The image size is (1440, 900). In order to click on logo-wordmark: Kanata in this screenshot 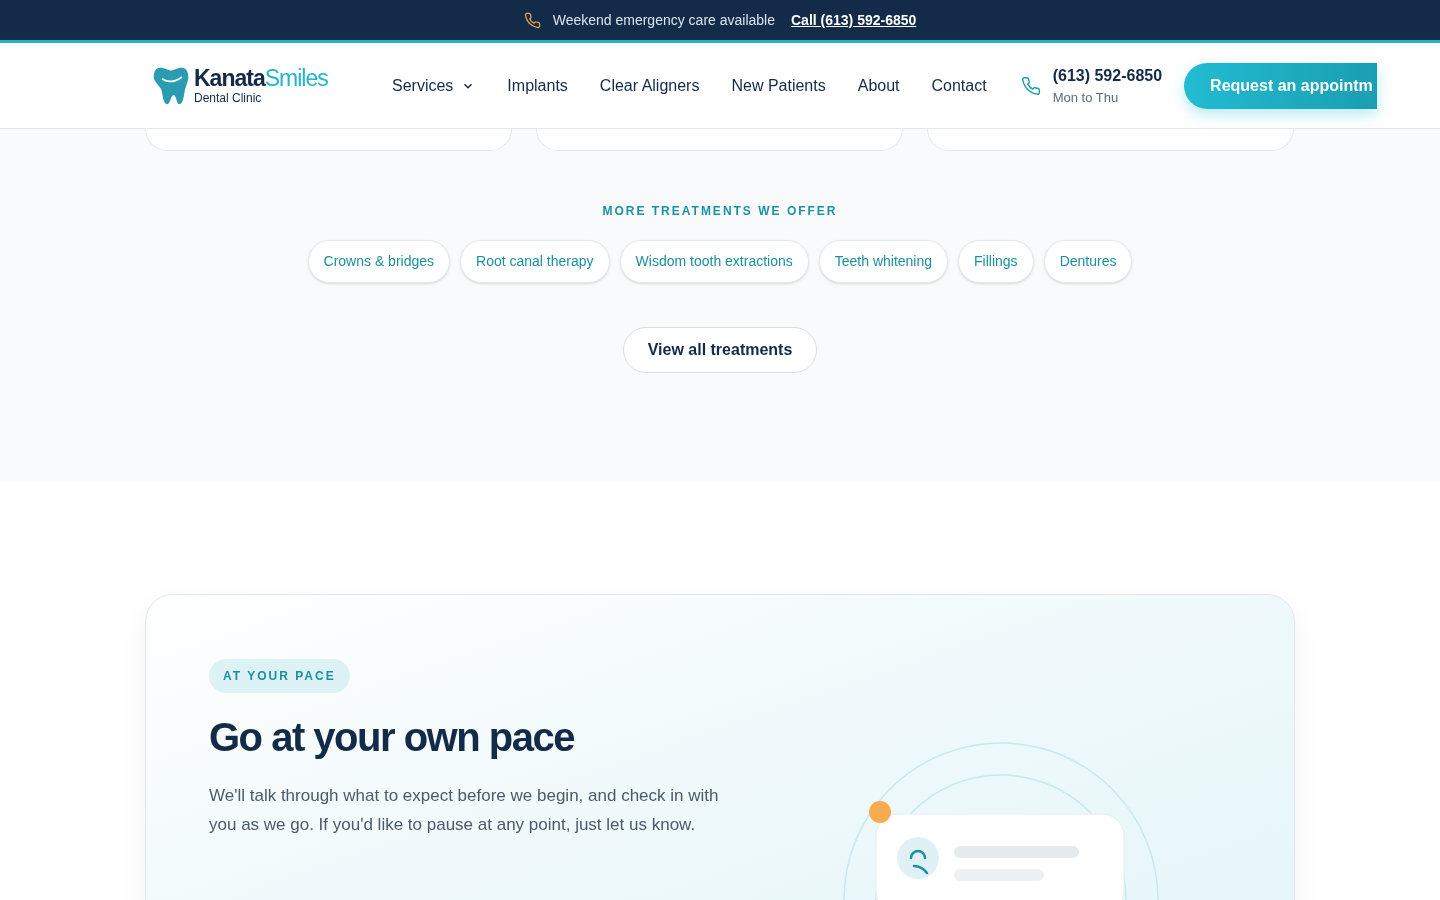, I will do `click(229, 78)`.